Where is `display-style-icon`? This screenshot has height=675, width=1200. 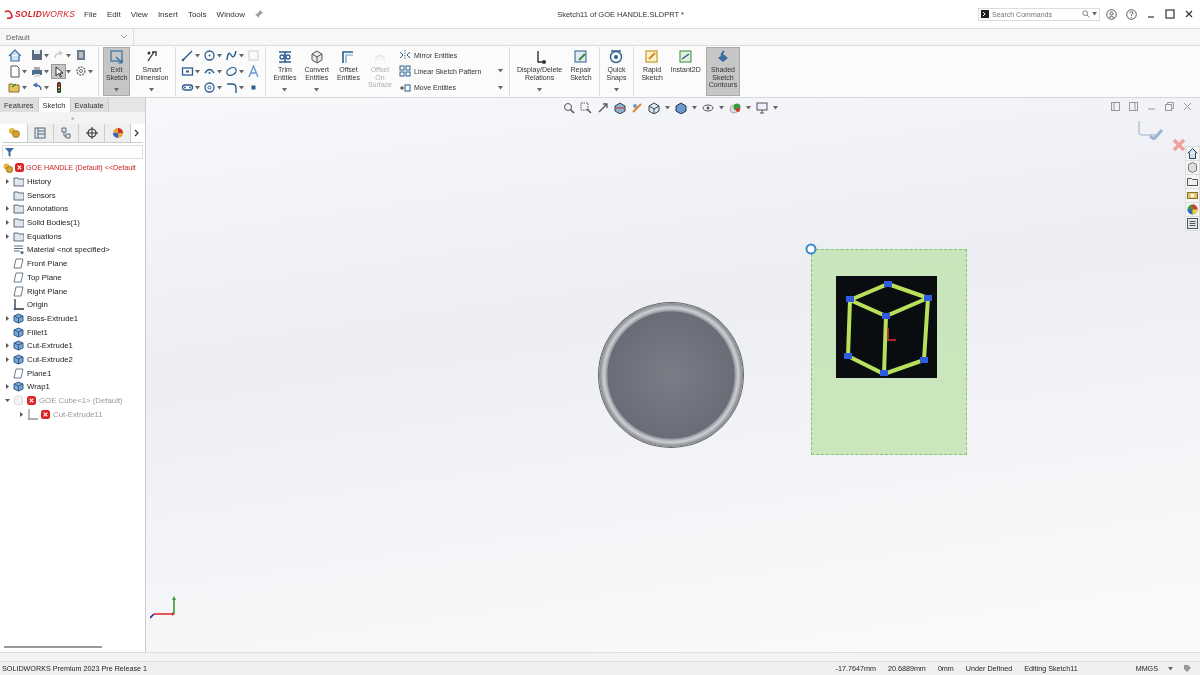
display-style-icon is located at coordinates (681, 108).